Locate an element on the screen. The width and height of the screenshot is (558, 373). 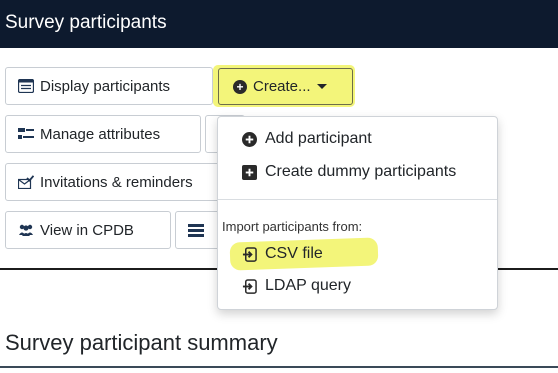
chevron-down-icon is located at coordinates (321, 86).